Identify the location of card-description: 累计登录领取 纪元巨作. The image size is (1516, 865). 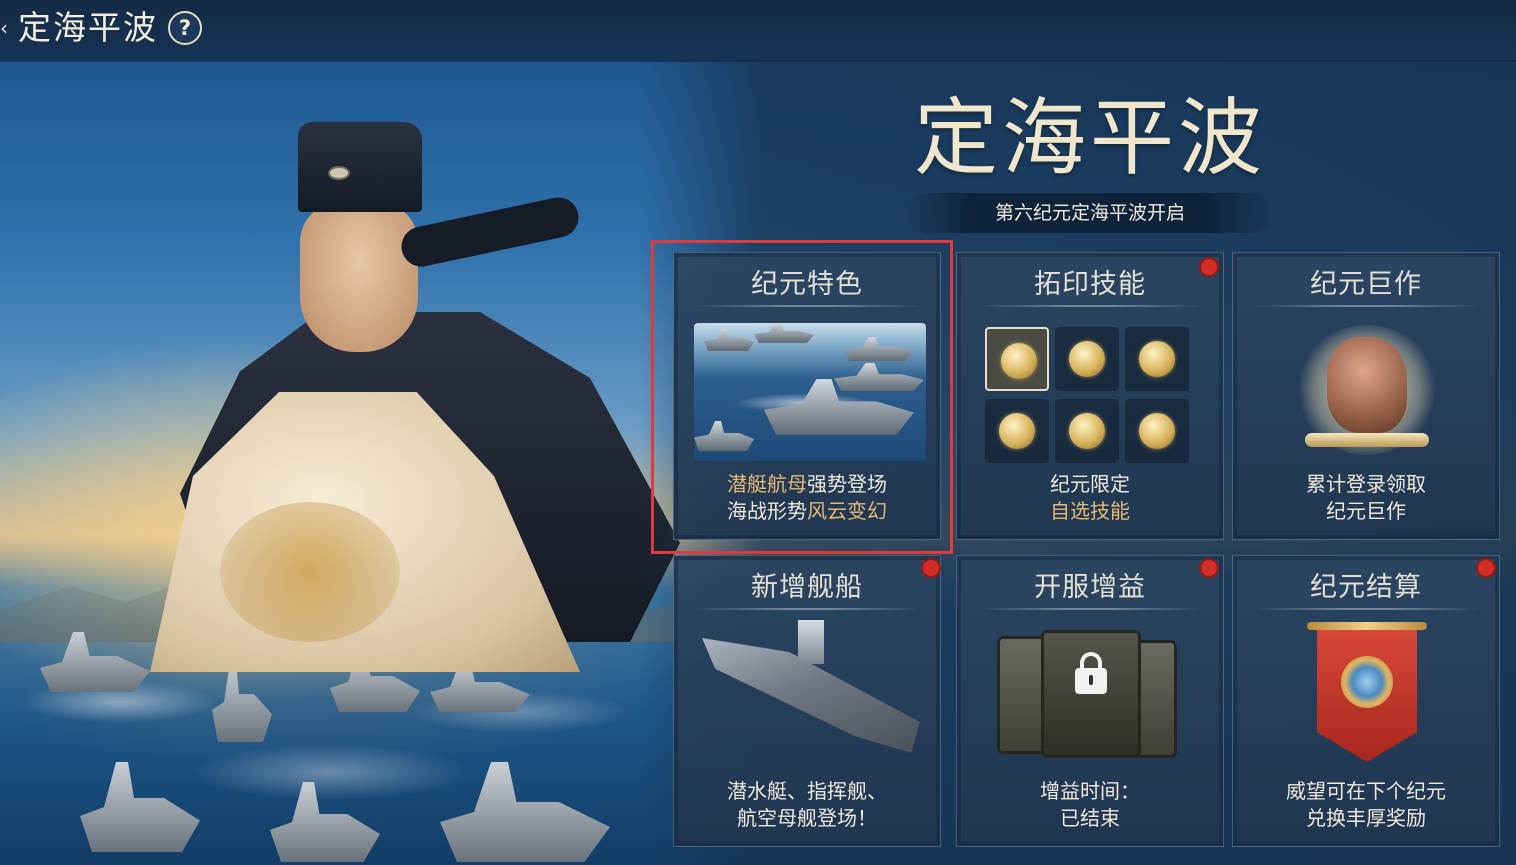
(1366, 498).